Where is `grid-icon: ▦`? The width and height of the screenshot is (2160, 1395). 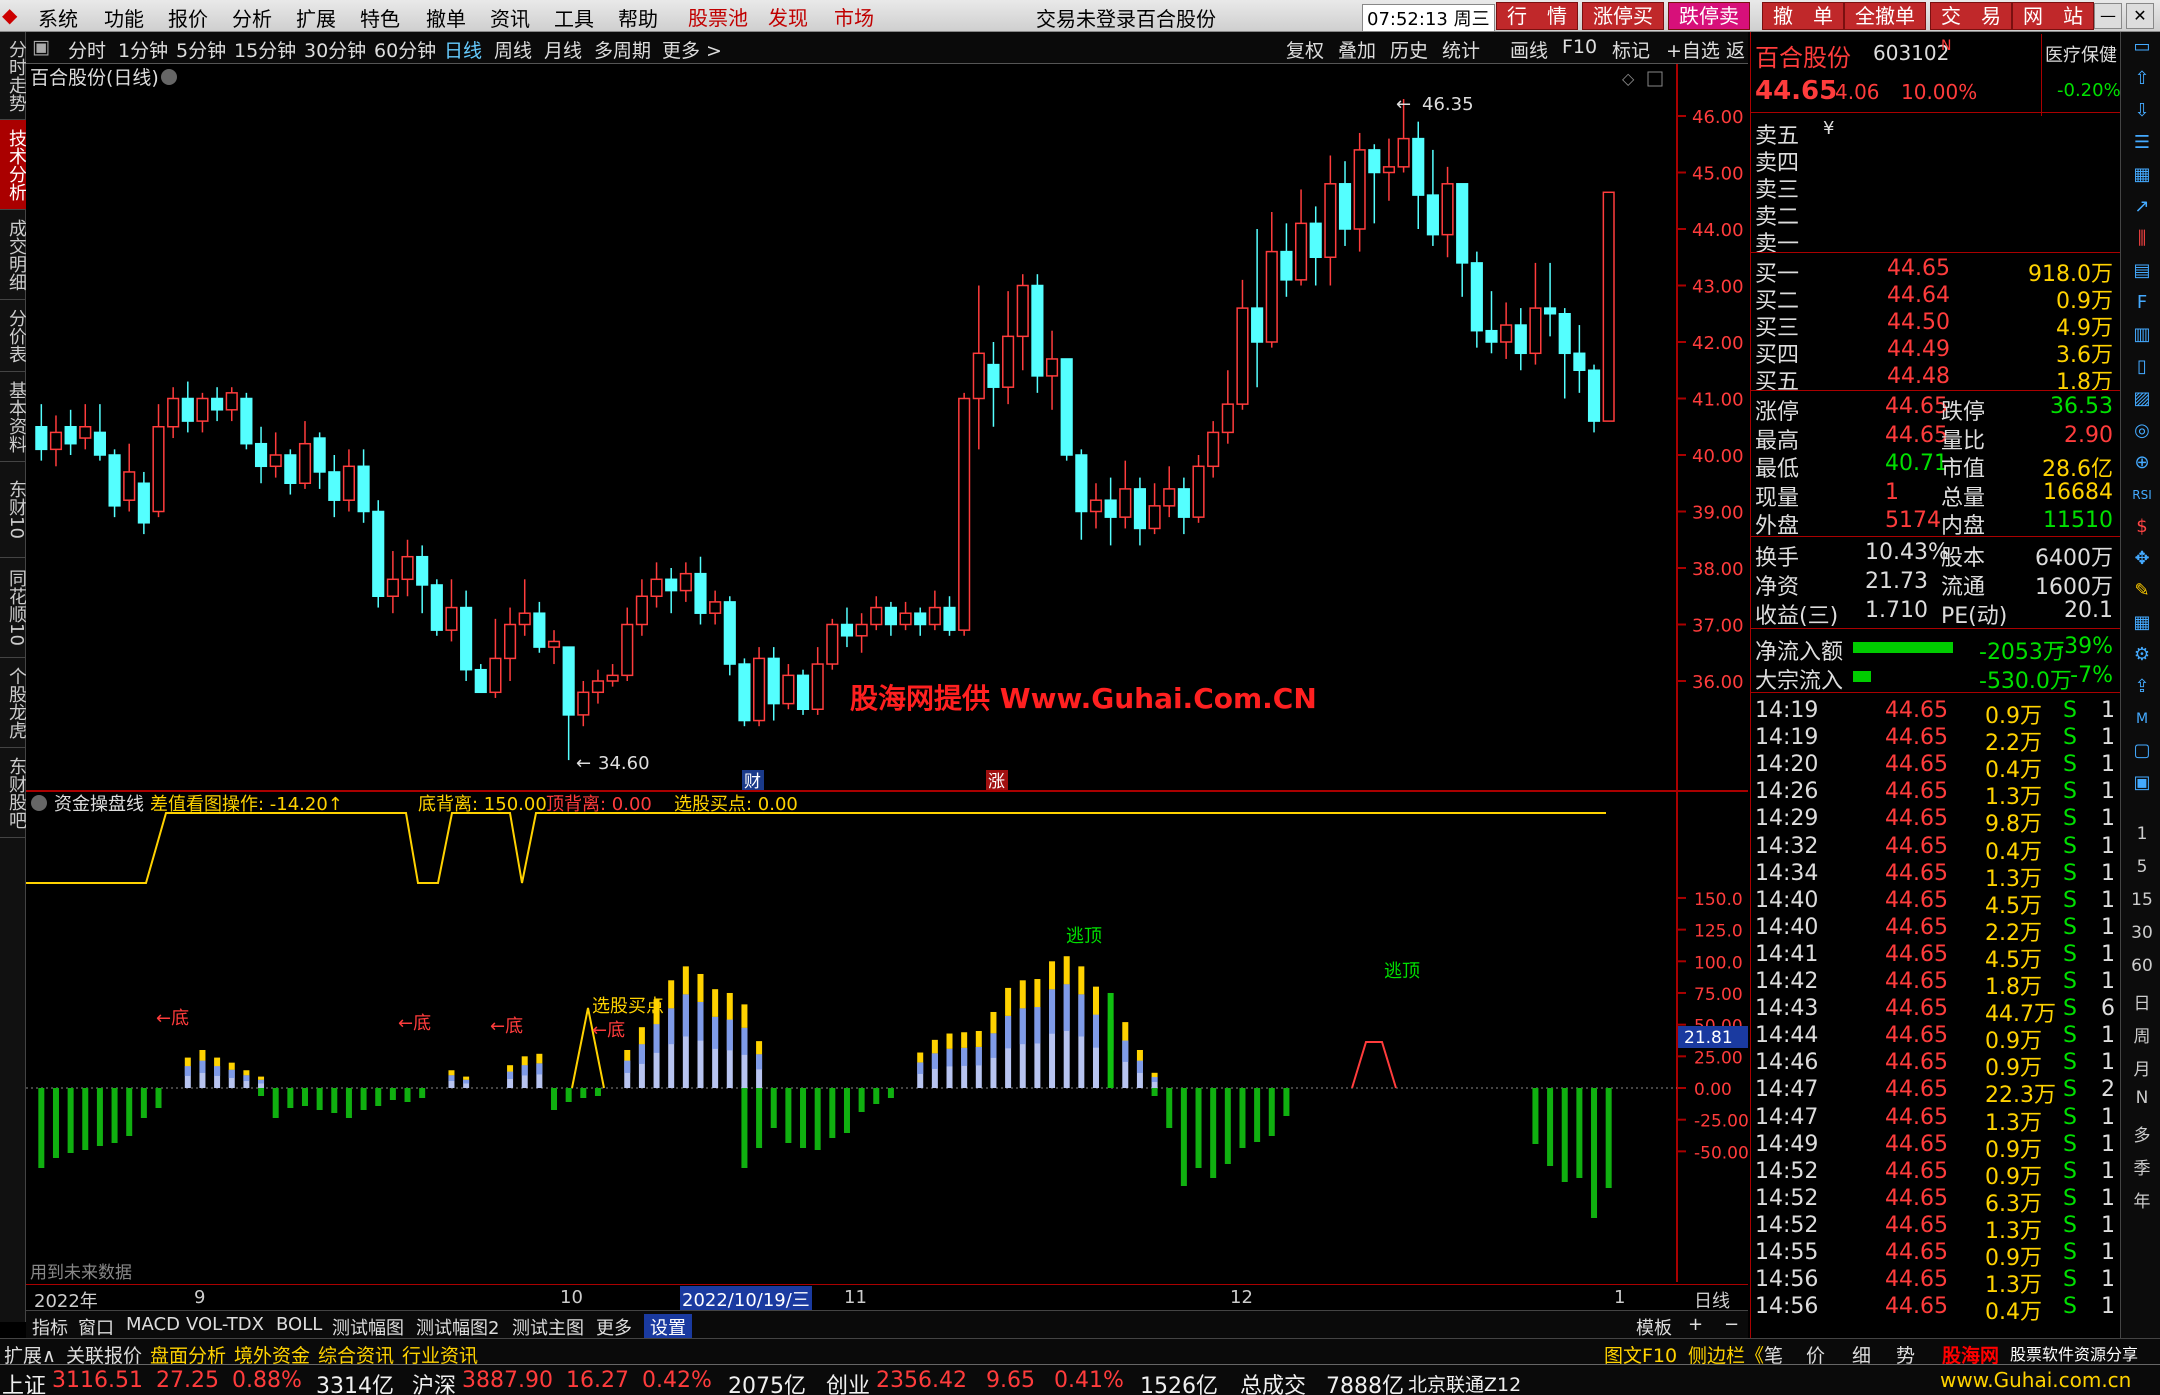 grid-icon: ▦ is located at coordinates (2142, 175).